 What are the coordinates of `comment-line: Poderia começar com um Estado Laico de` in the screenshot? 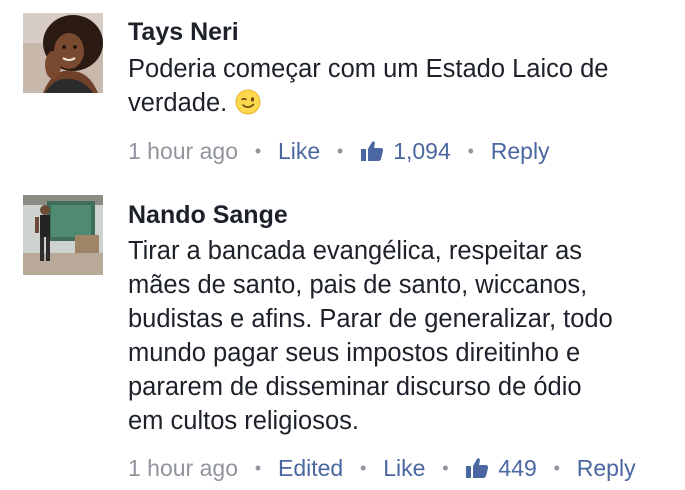 It's located at (368, 69).